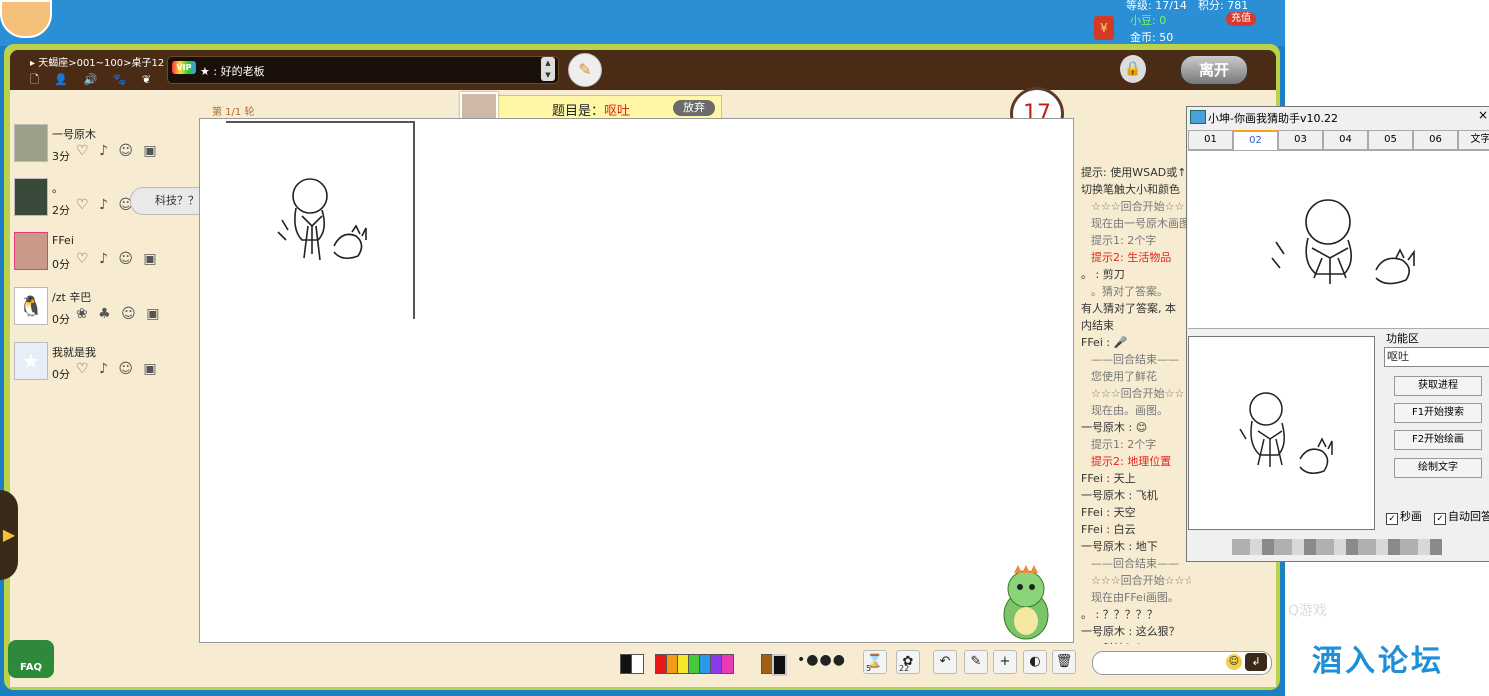 The width and height of the screenshot is (1489, 696). Describe the element at coordinates (1133, 69) in the screenshot. I see `lock-icon: 🔒` at that location.